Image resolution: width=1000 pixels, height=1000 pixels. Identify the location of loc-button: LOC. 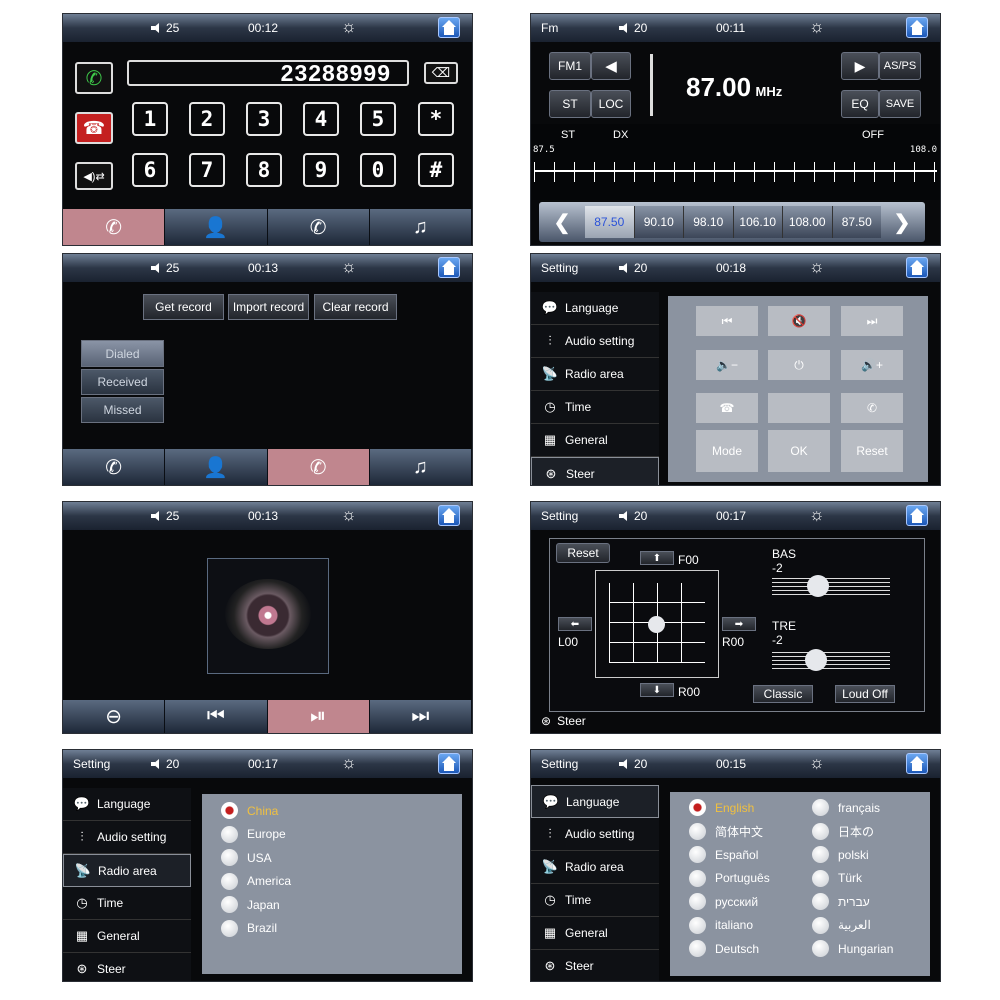
(611, 104).